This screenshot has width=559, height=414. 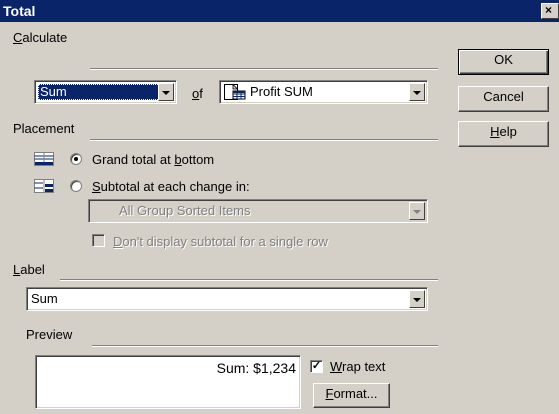 I want to click on cancel-button: Cancel, so click(x=503, y=99).